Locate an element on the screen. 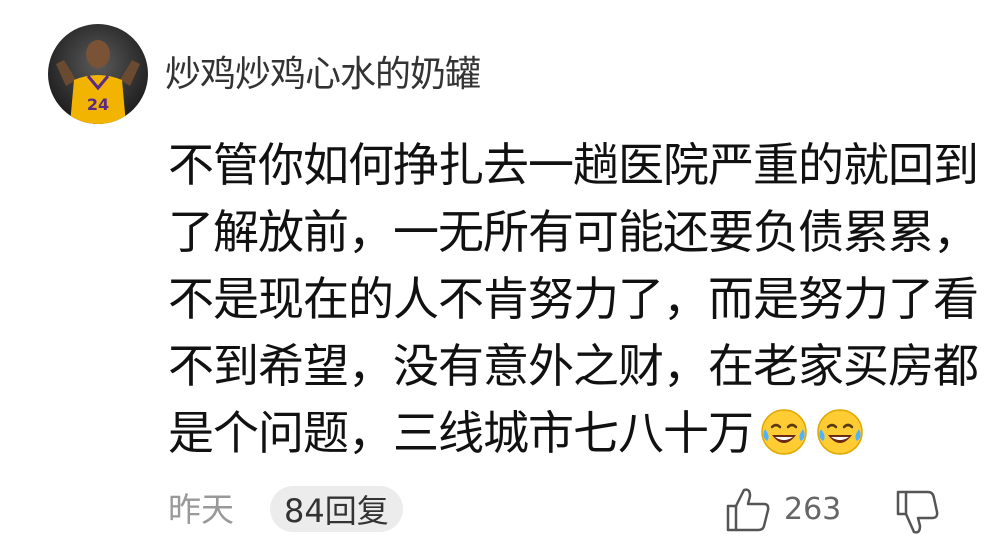  comment-line: 不到希望，没有意外之财，在老家买房都 is located at coordinates (573, 366).